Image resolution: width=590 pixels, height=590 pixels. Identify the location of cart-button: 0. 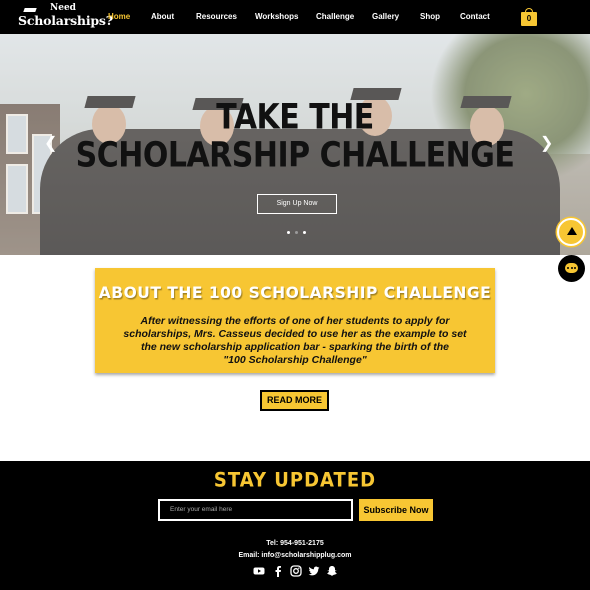
(529, 17).